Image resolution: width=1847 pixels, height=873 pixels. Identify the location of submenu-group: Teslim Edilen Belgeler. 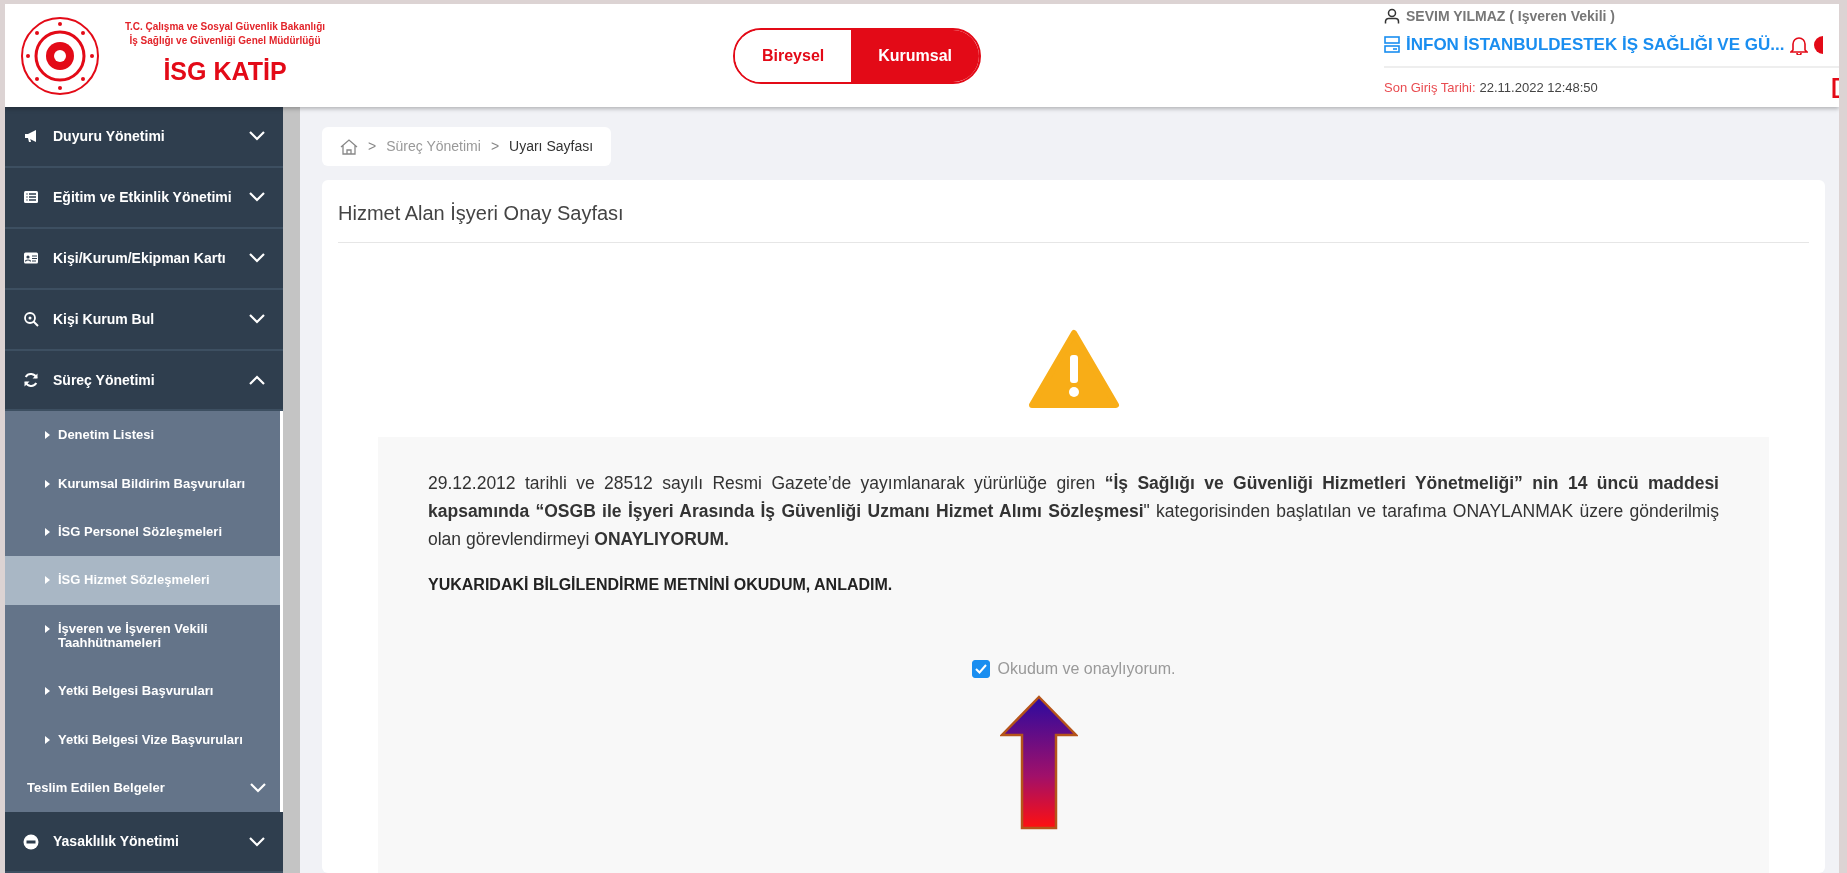
(142, 788).